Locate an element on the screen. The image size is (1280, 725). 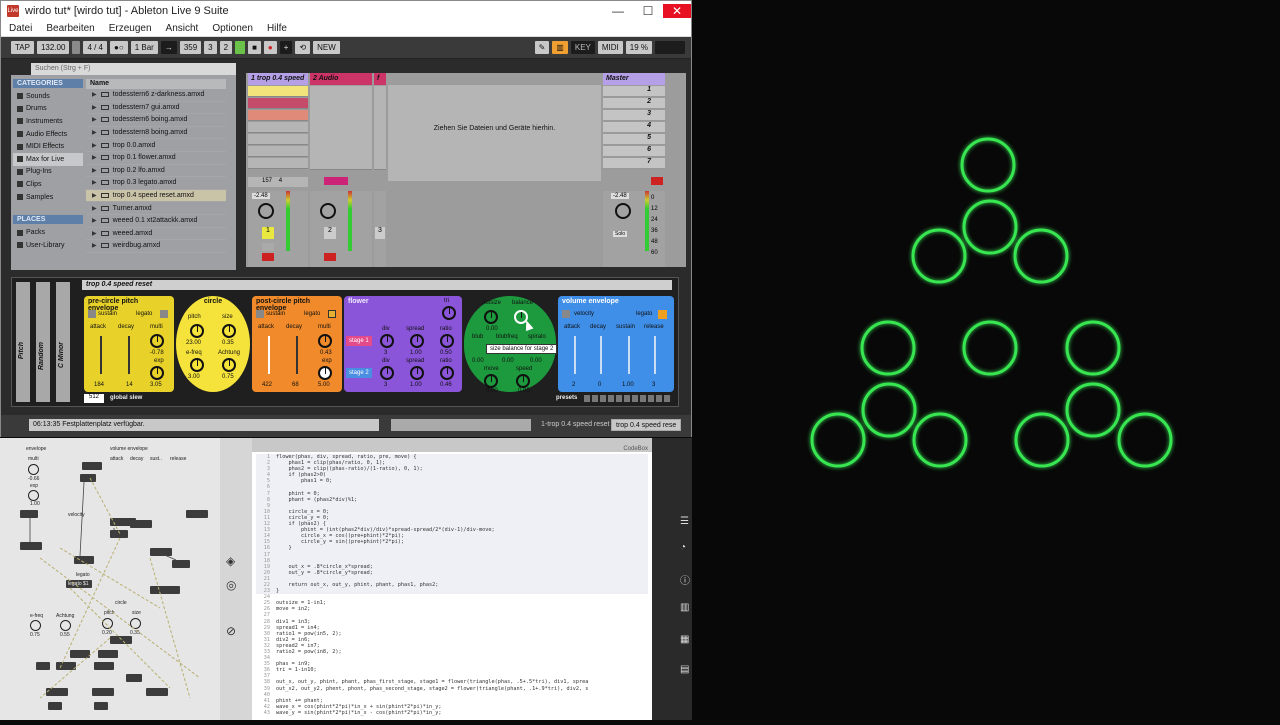
list-item: ▶ todesstern8 boing.amxd is located at coordinates (156, 133).